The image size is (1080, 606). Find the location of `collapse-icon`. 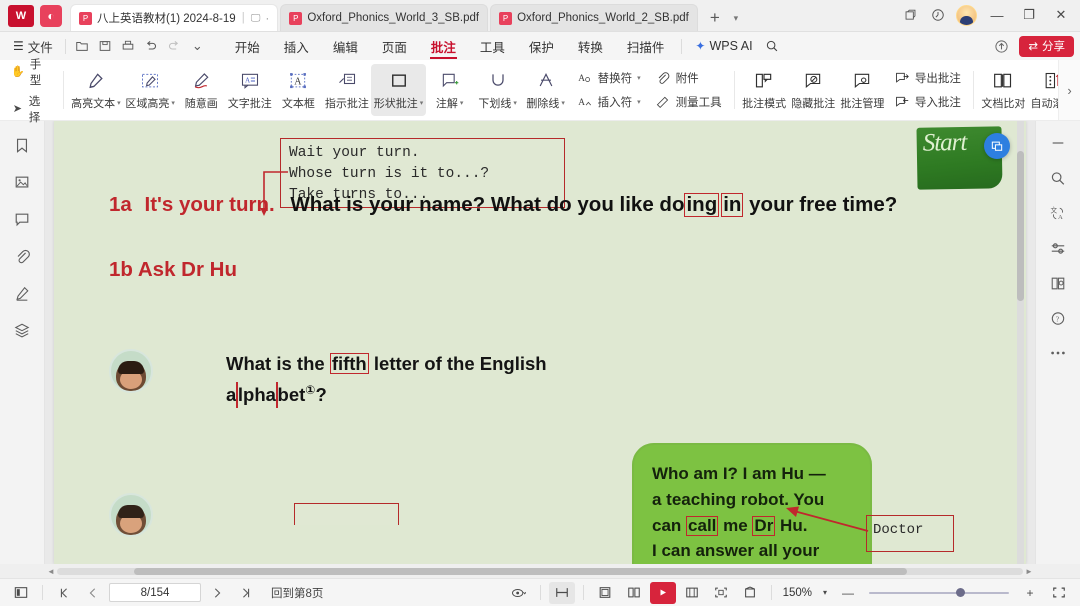

collapse-icon is located at coordinates (1058, 143).